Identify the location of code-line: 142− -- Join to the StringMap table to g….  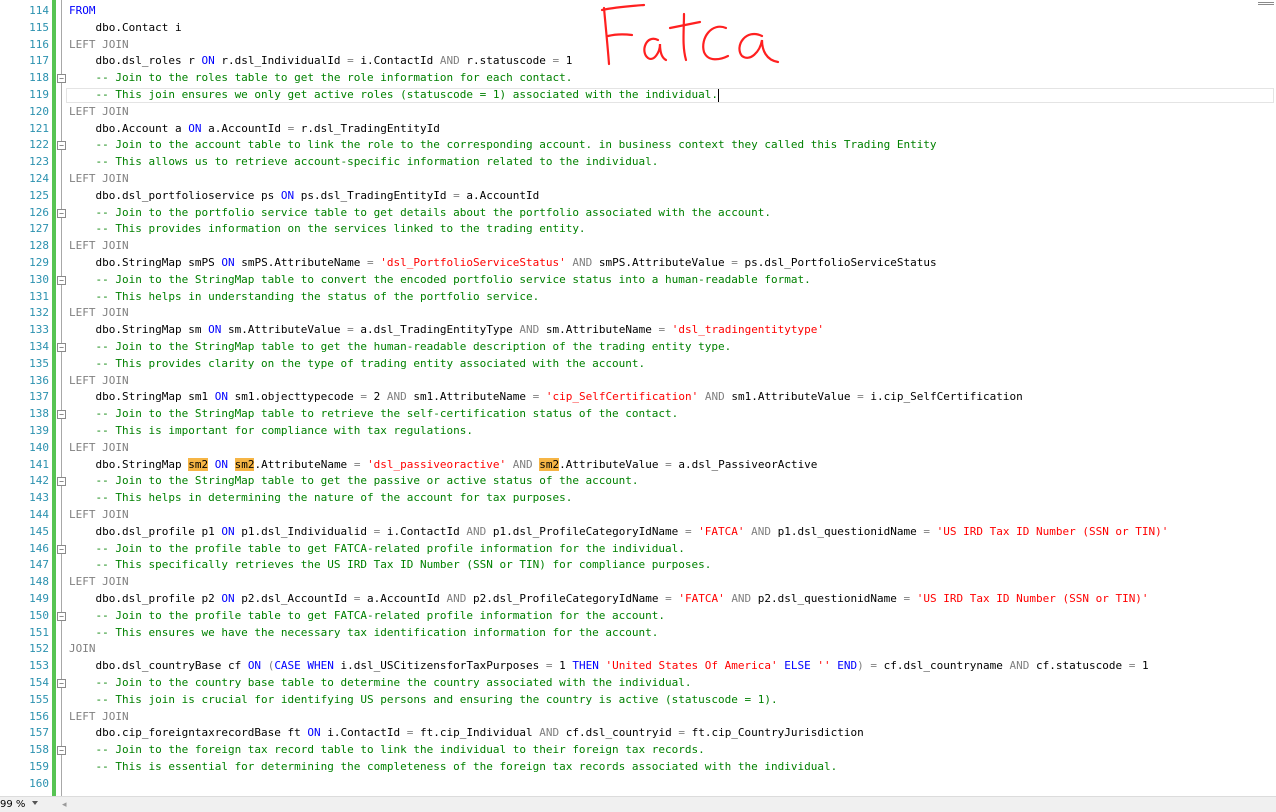
(638, 481).